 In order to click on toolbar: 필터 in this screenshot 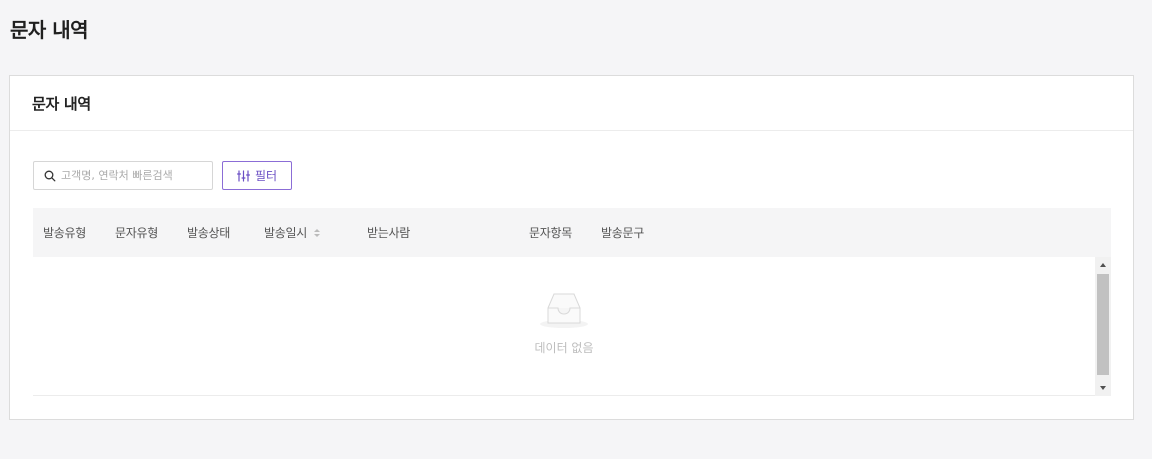, I will do `click(162, 175)`.